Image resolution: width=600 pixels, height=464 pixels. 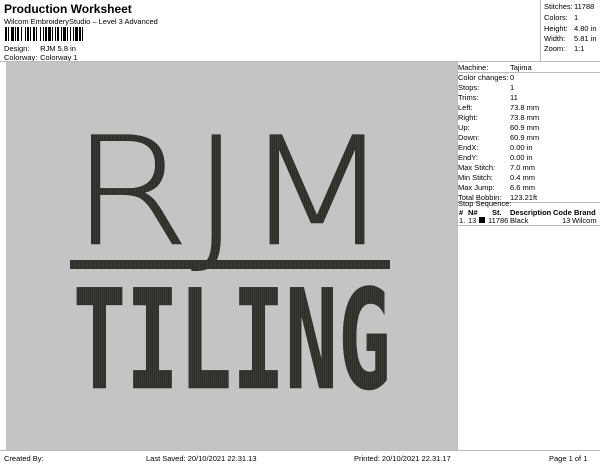 What do you see at coordinates (402, 458) in the screenshot?
I see `printed-date: Printed: 20/10/2021 22.31.17` at bounding box center [402, 458].